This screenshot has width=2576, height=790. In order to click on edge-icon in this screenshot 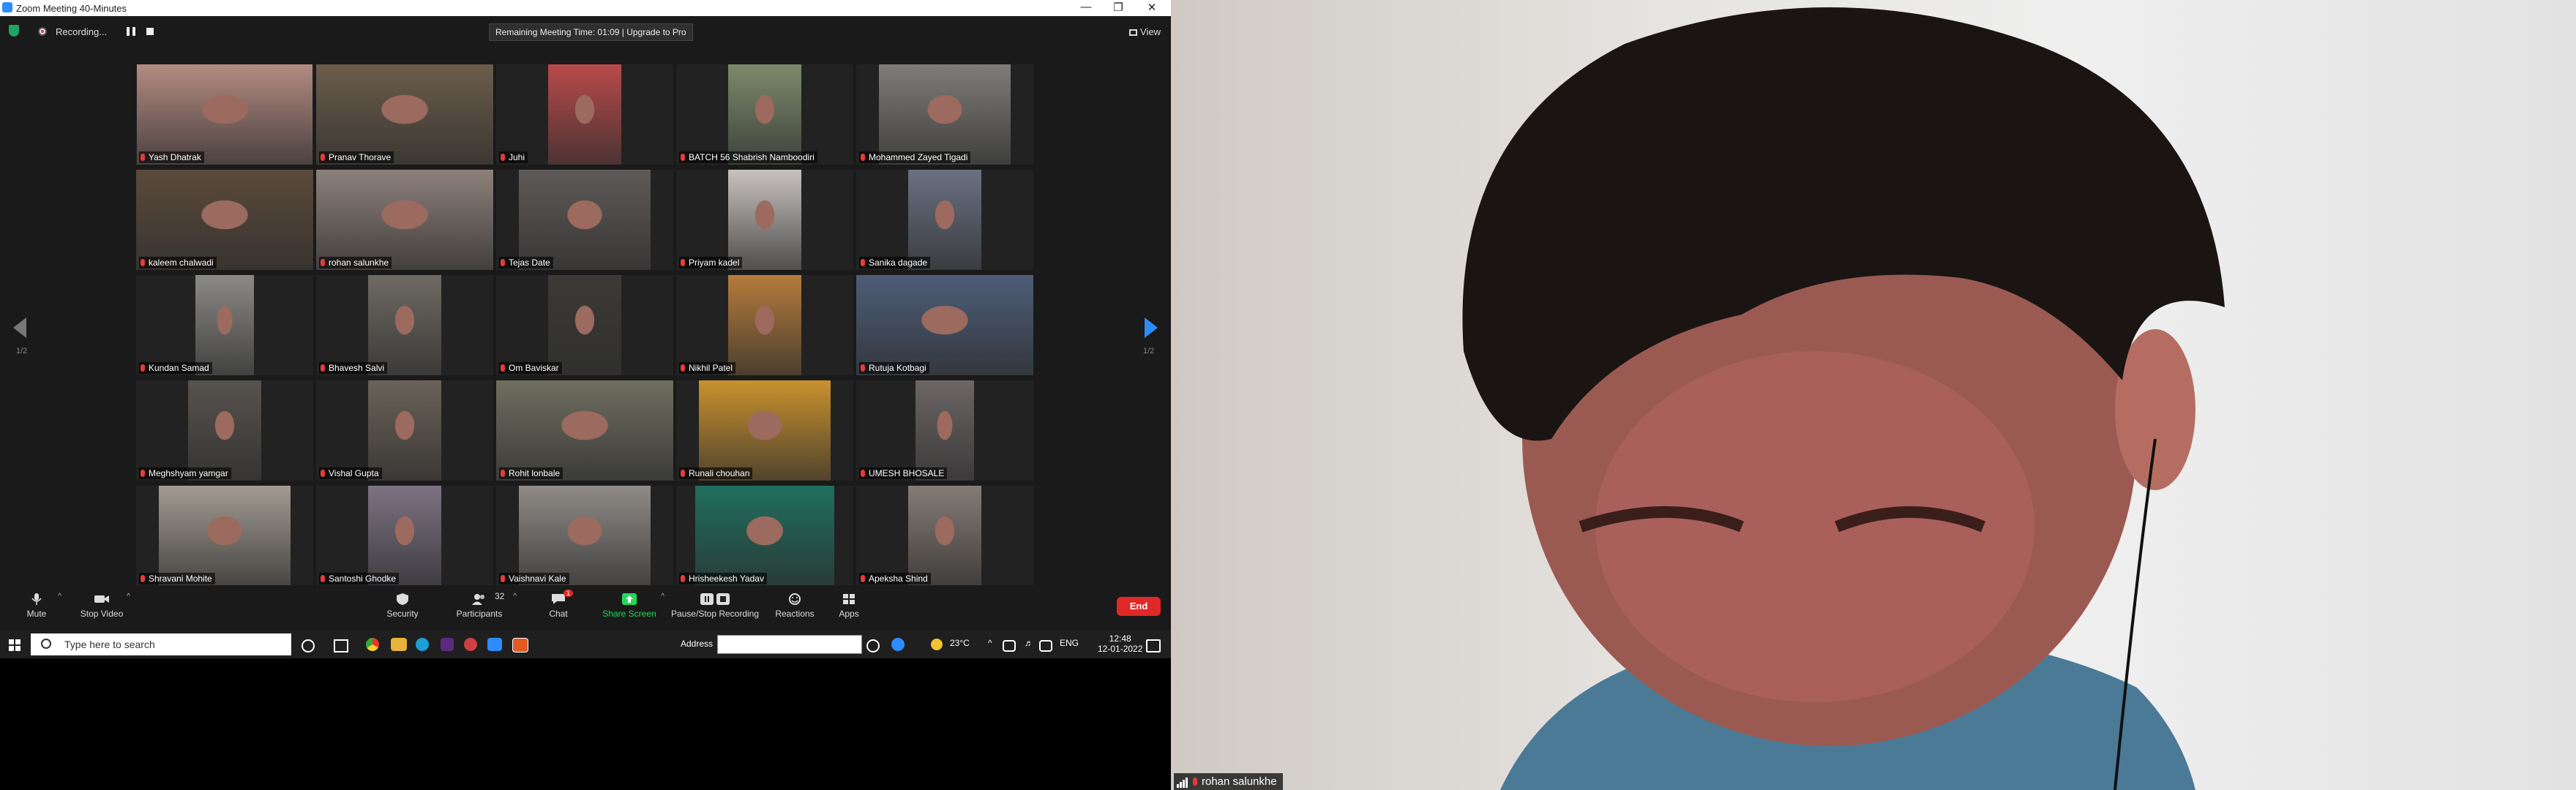, I will do `click(422, 644)`.